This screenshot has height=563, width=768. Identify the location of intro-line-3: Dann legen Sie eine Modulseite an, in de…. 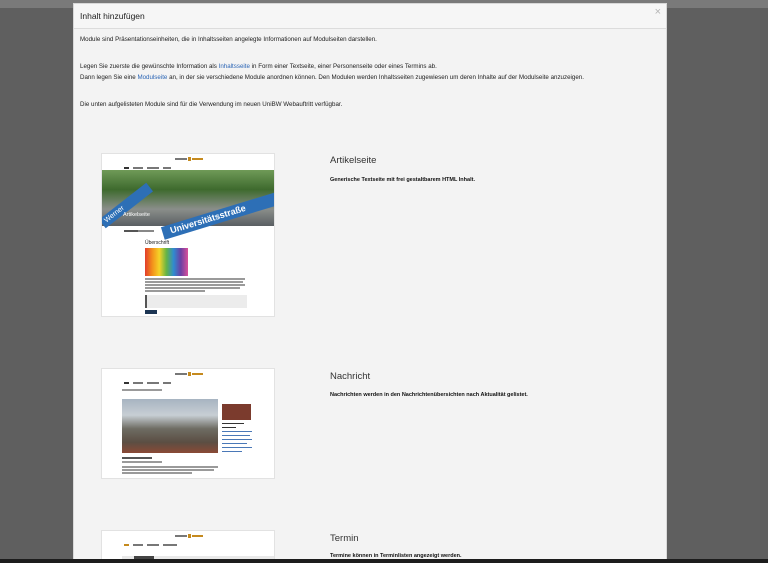
(332, 77).